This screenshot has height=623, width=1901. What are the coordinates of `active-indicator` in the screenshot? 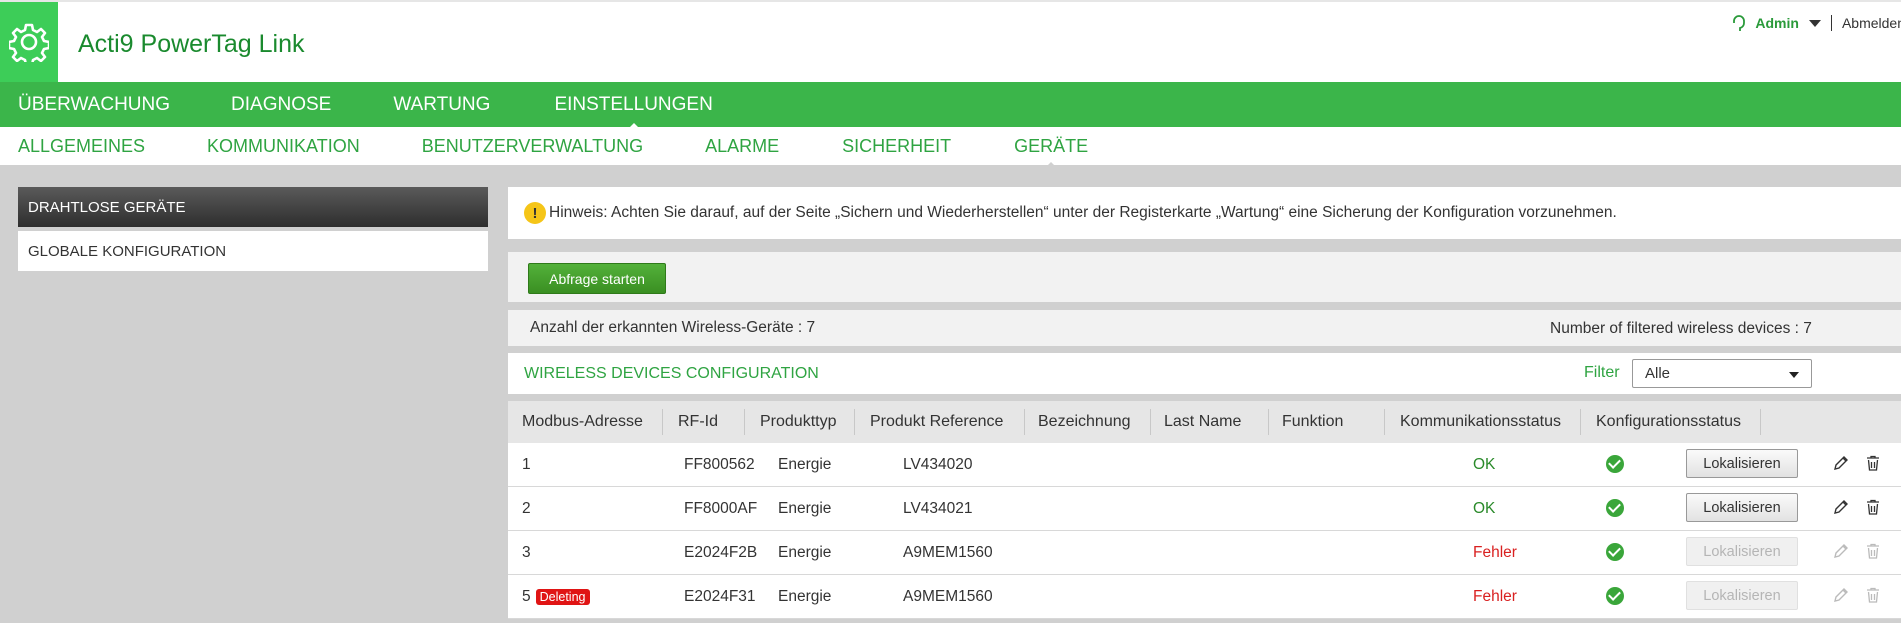 It's located at (1051, 166).